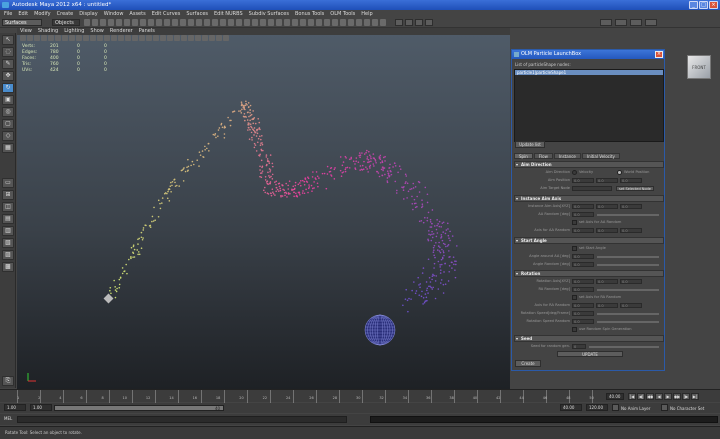  What do you see at coordinates (530, 144) in the screenshot?
I see `update-list-button: Update list` at bounding box center [530, 144].